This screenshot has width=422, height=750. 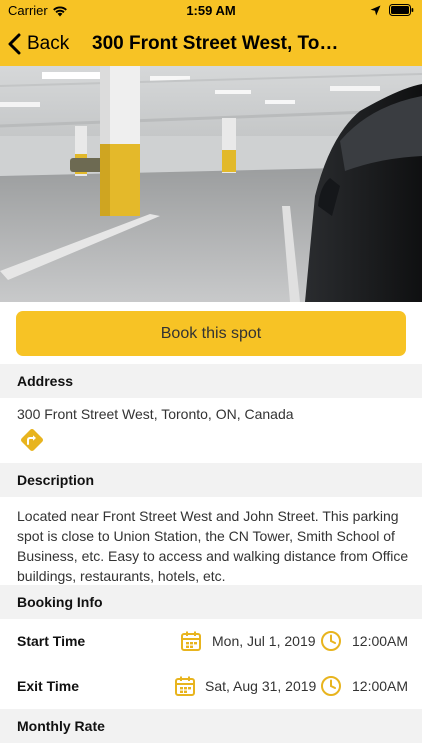 I want to click on address-header: Address, so click(x=211, y=381).